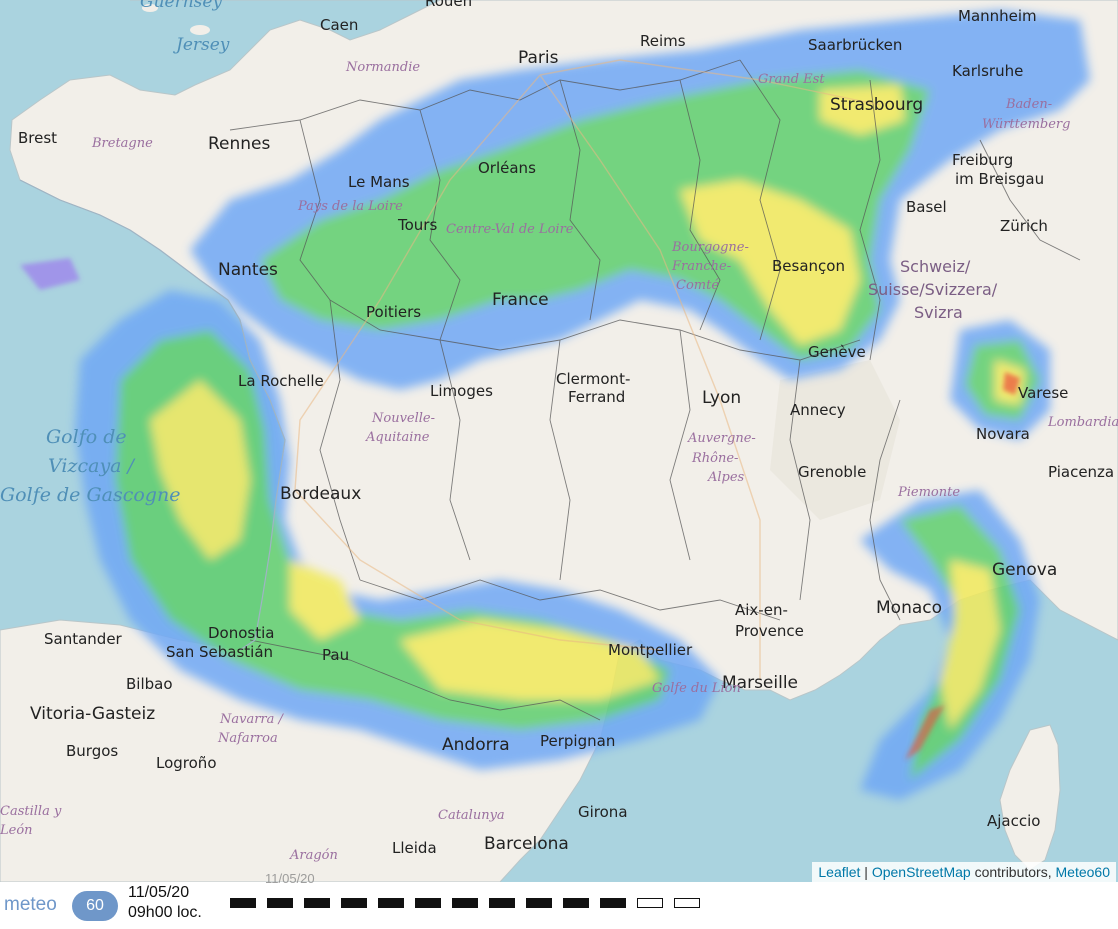 This screenshot has width=1118, height=929. Describe the element at coordinates (350, 206) in the screenshot. I see `region-label: Pays de la Loire` at that location.